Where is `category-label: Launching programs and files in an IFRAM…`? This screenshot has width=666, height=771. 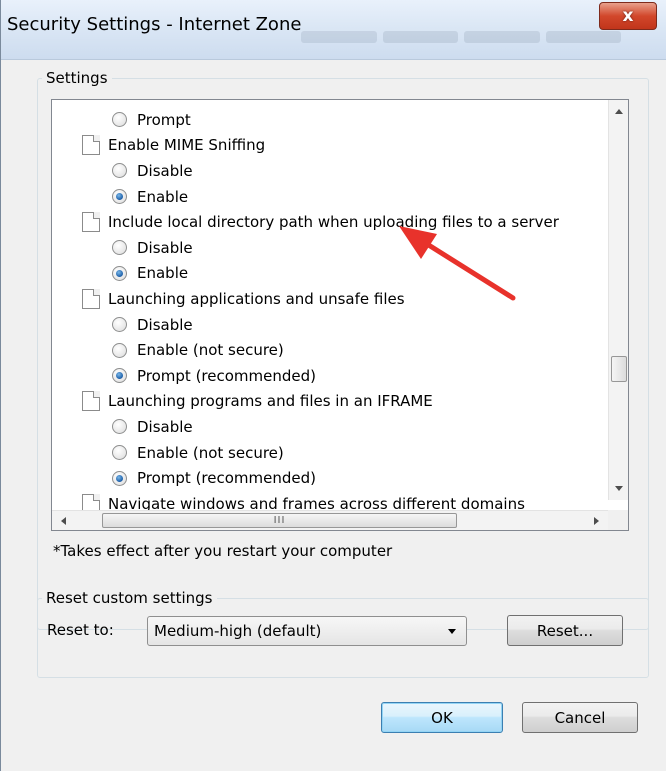 category-label: Launching programs and files in an IFRAM… is located at coordinates (270, 401).